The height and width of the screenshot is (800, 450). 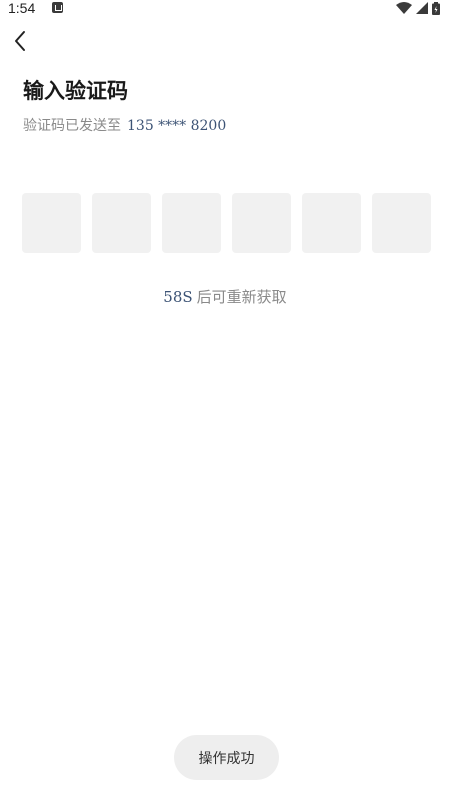 I want to click on sent-info: 验证码已发送至 135 **** 8200, so click(x=124, y=126).